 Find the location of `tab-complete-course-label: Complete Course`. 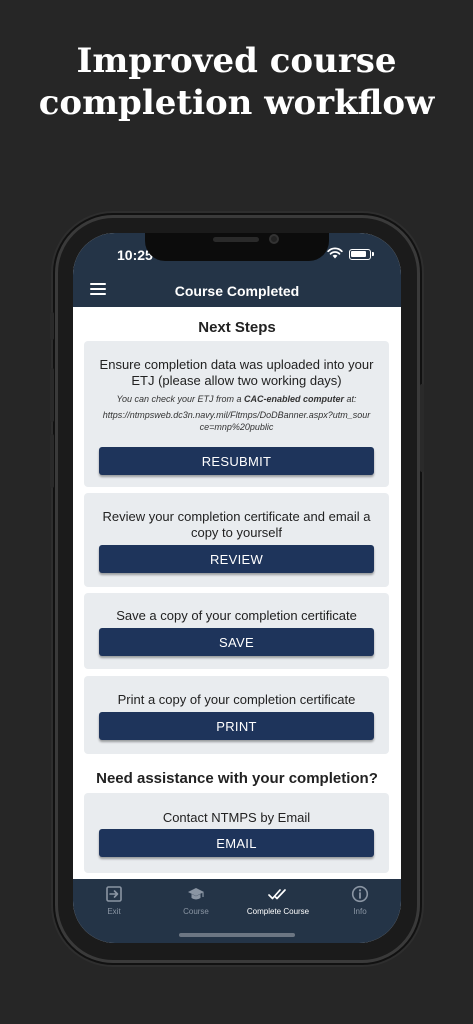

tab-complete-course-label: Complete Course is located at coordinates (278, 911).